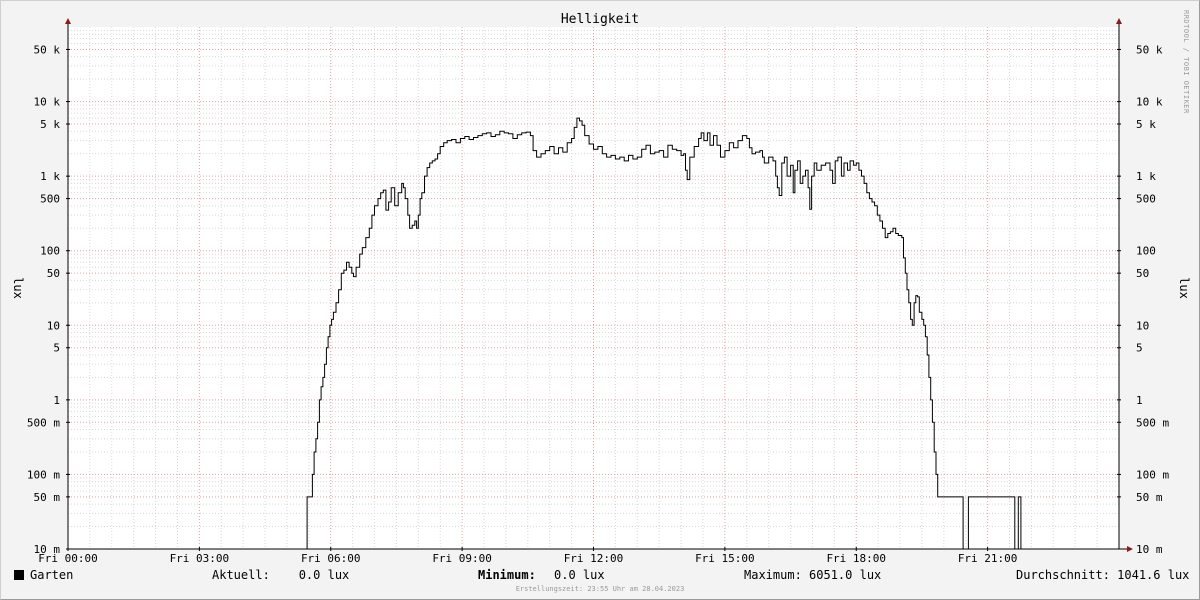  What do you see at coordinates (579, 575) in the screenshot?
I see `legend-minimum-value: 0.0 lux` at bounding box center [579, 575].